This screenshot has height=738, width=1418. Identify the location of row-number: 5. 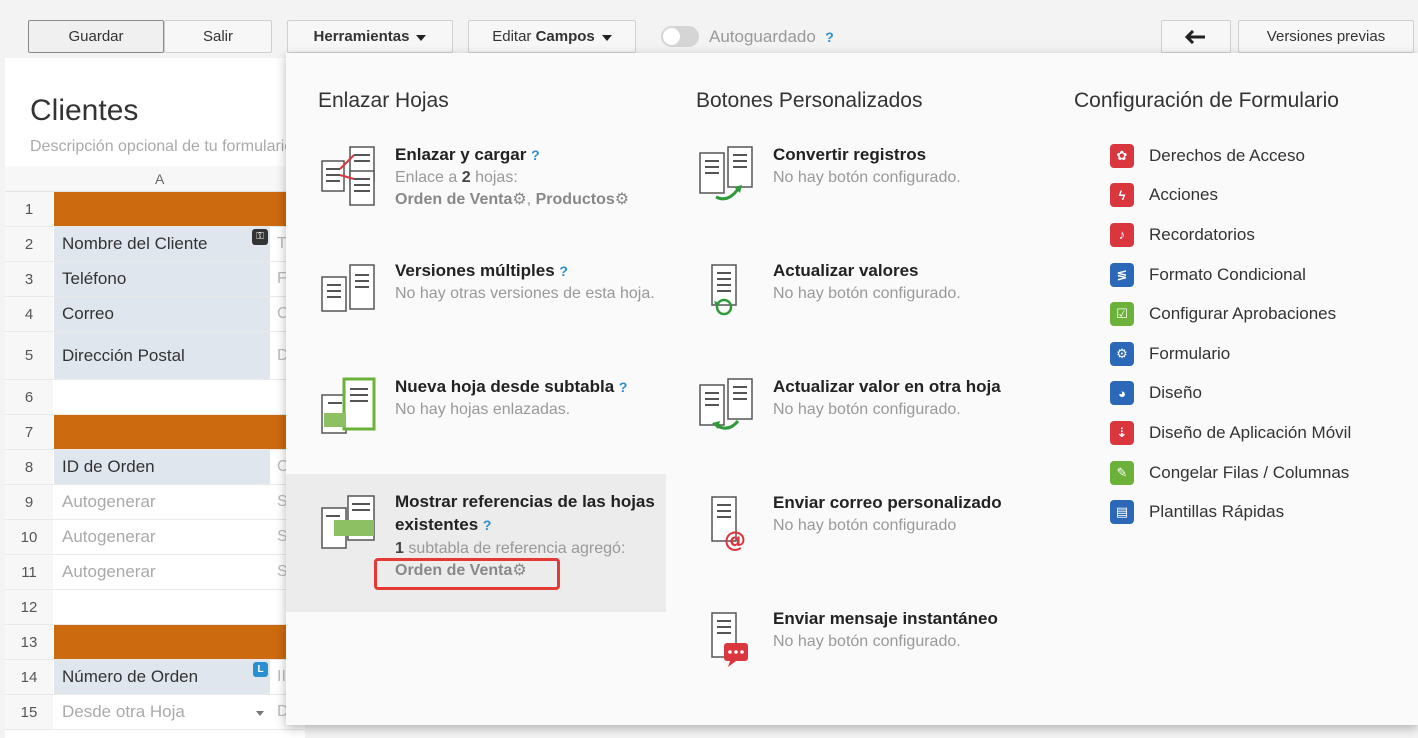
(29, 355).